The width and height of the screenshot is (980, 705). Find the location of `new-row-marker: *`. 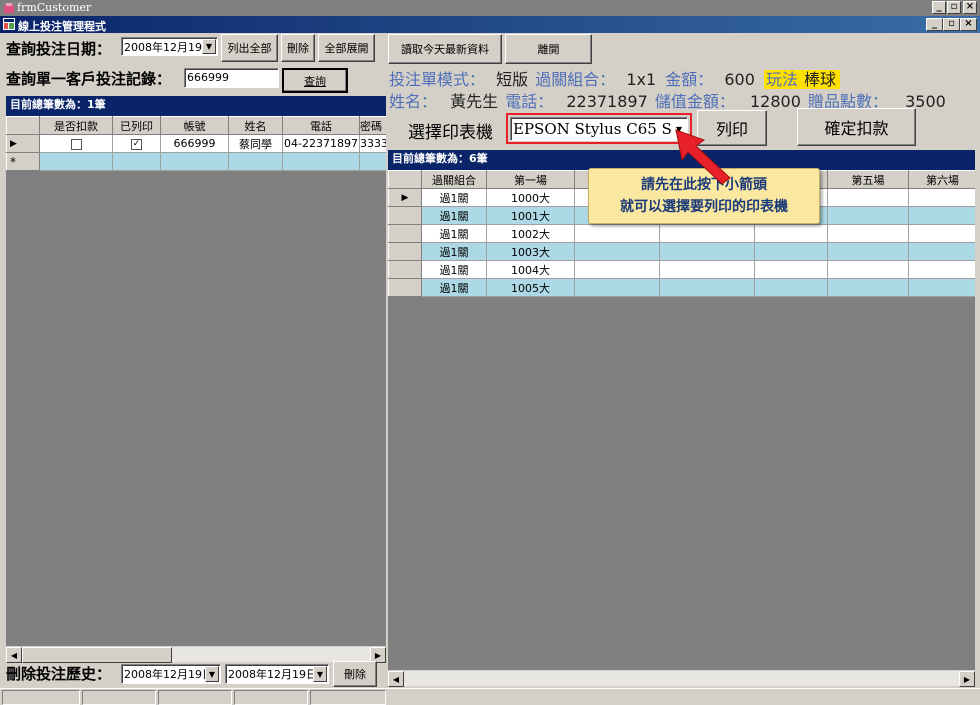

new-row-marker: * is located at coordinates (23, 161).